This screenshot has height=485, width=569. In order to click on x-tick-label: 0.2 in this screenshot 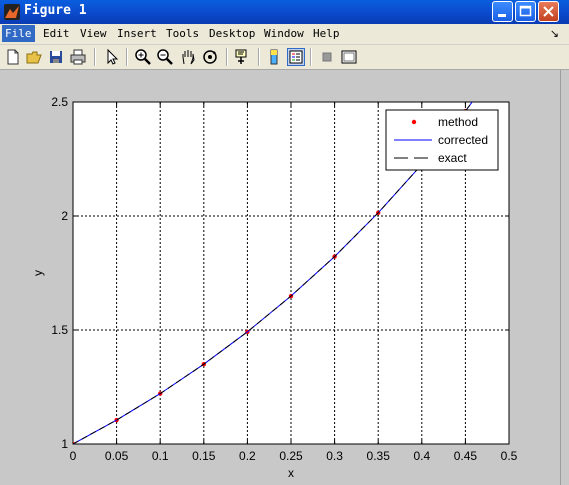, I will do `click(247, 456)`.